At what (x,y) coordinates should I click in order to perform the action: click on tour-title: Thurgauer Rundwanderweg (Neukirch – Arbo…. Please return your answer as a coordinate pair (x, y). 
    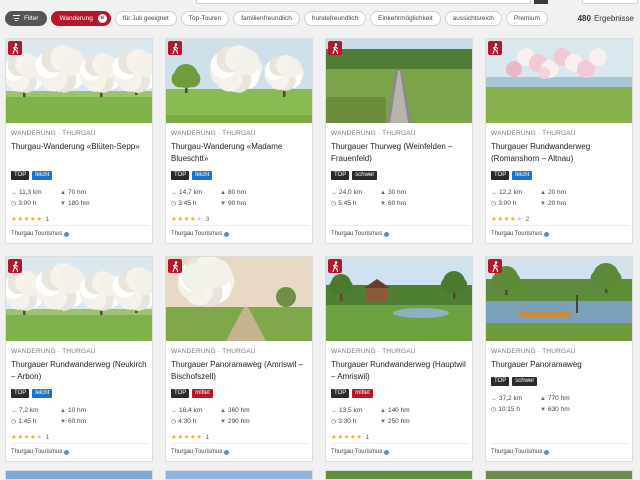
    Looking at the image, I should click on (81, 371).